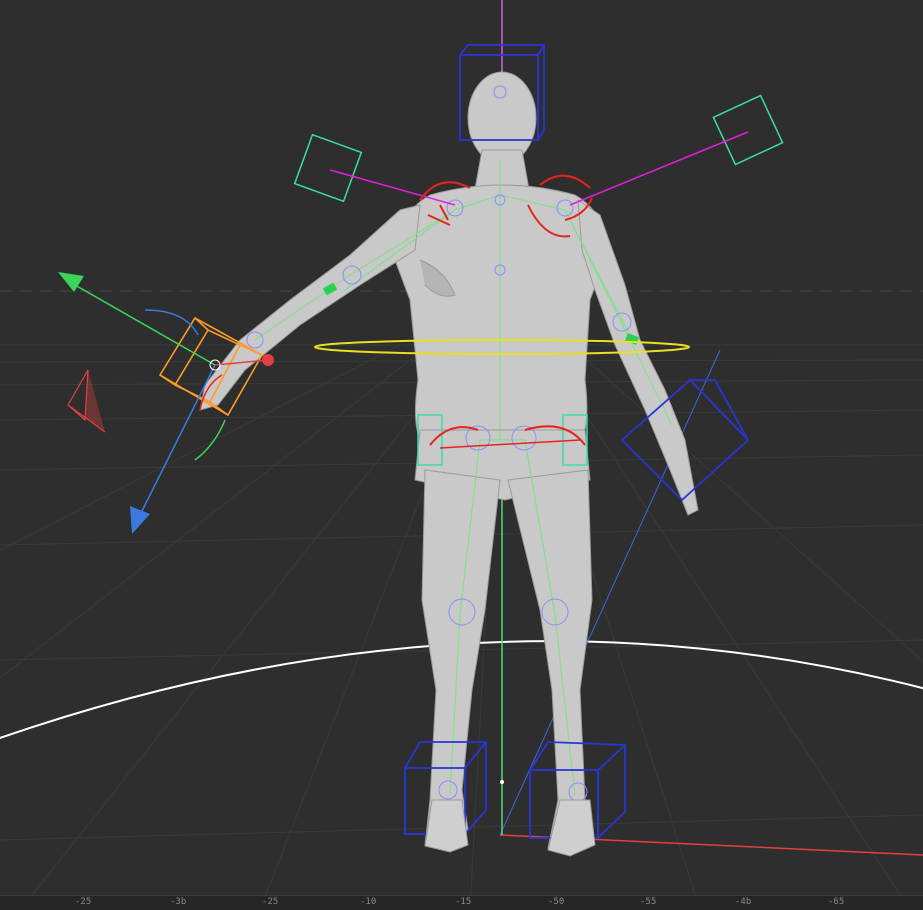 This screenshot has width=923, height=910. Describe the element at coordinates (648, 902) in the screenshot. I see `ruler-label: -55` at that location.